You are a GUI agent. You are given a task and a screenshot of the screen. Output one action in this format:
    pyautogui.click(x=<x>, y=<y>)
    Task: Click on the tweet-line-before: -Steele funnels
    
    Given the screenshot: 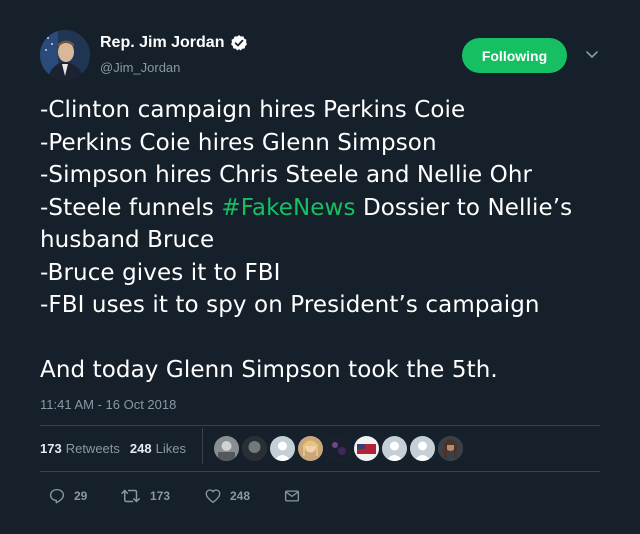 What is the action you would take?
    pyautogui.click(x=131, y=207)
    